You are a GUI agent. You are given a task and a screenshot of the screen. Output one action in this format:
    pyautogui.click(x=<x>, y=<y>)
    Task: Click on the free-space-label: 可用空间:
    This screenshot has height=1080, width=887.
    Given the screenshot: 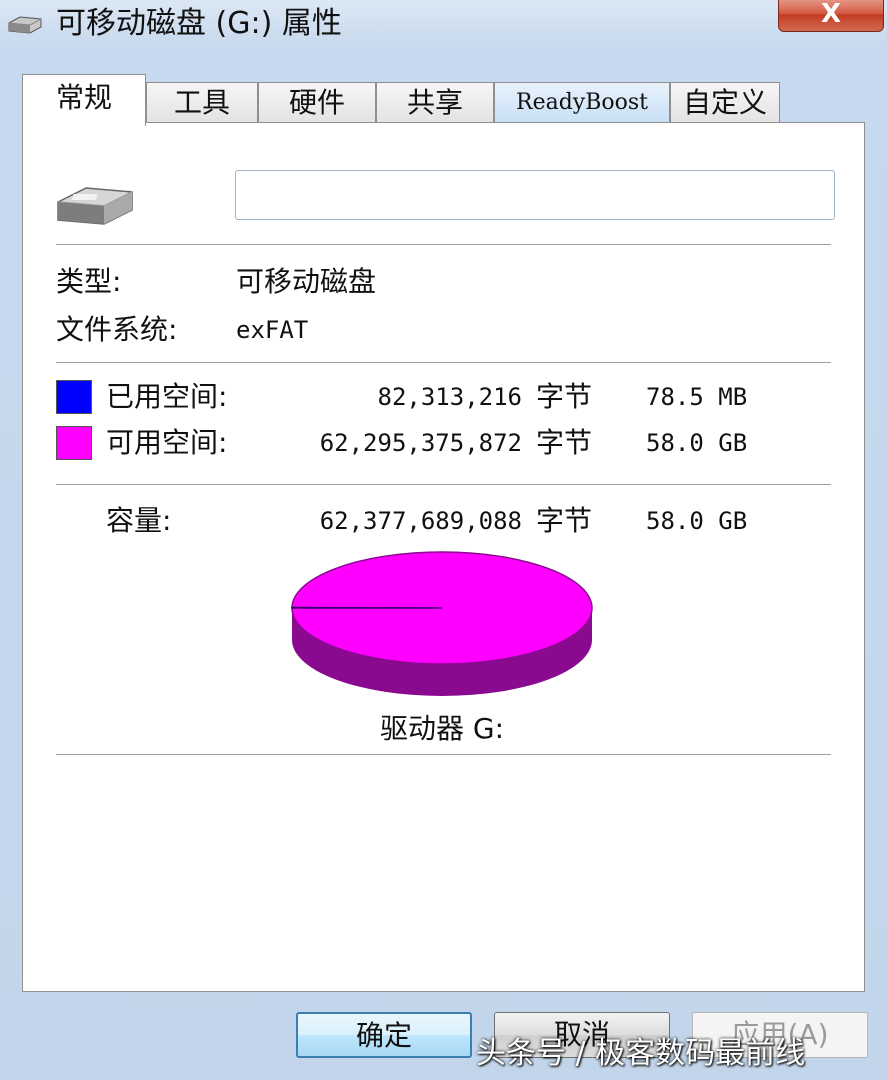 What is the action you would take?
    pyautogui.click(x=167, y=442)
    